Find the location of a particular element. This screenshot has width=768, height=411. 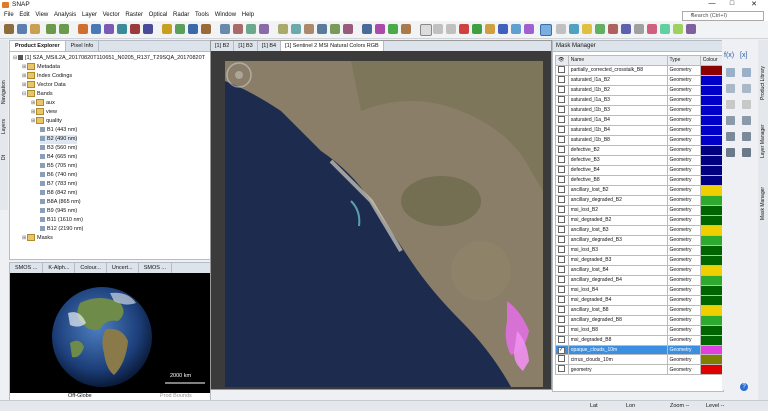

band-b9: B9 (945 nm) is located at coordinates (58, 211).